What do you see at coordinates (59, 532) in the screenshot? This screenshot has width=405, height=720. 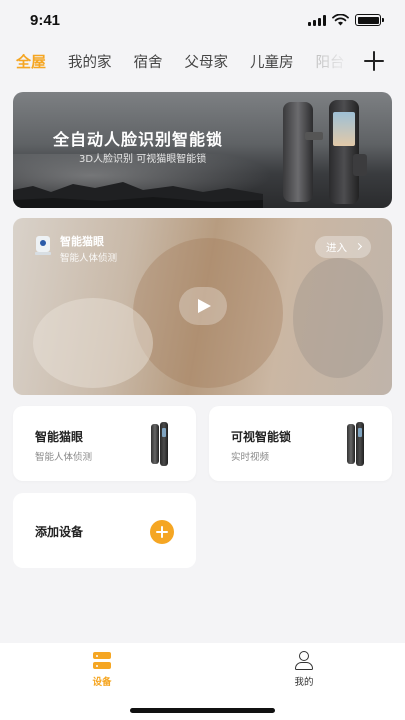 I see `add-device-label: 添加设备` at bounding box center [59, 532].